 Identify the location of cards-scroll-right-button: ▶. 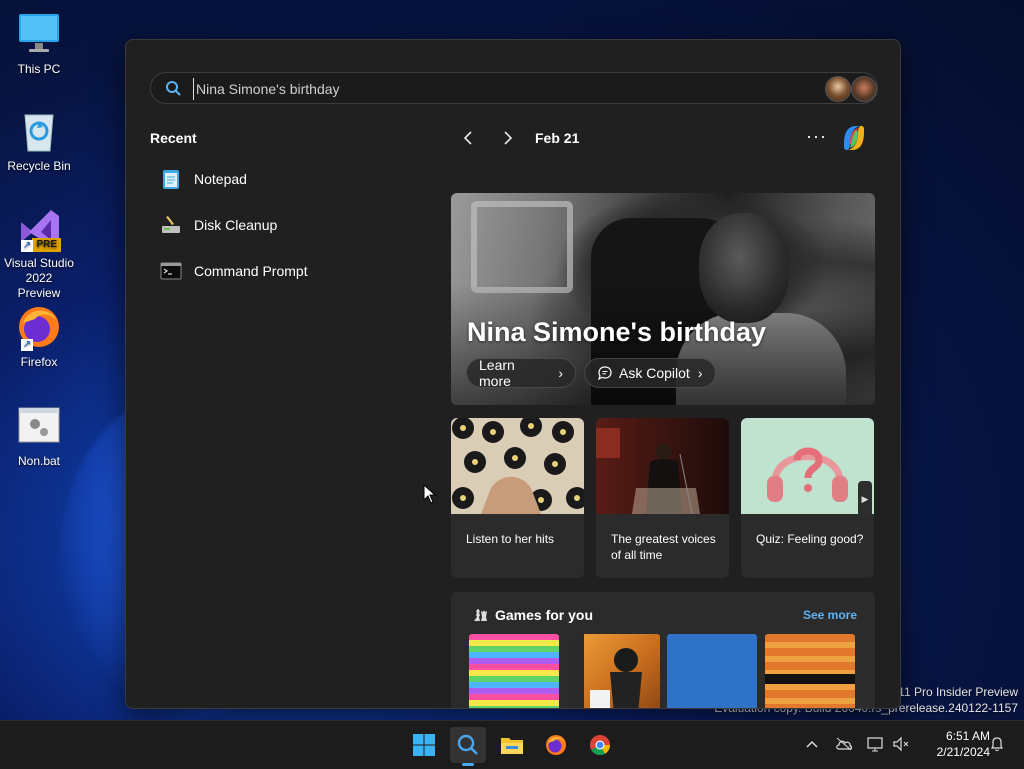
(865, 499).